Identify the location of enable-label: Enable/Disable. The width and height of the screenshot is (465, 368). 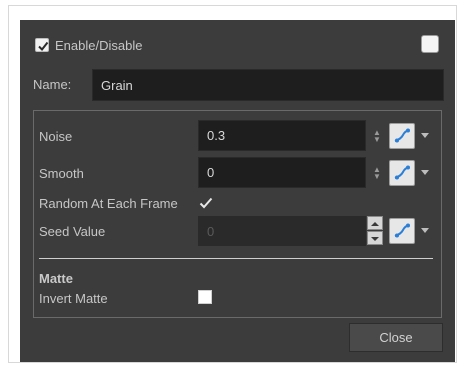
(99, 45).